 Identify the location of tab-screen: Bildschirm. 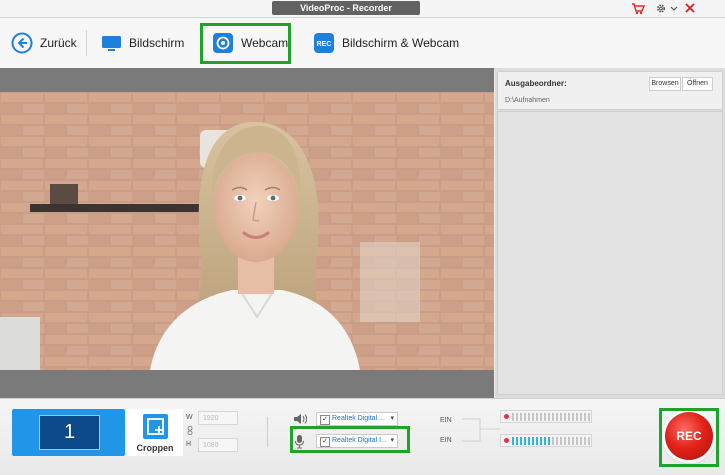
(142, 43).